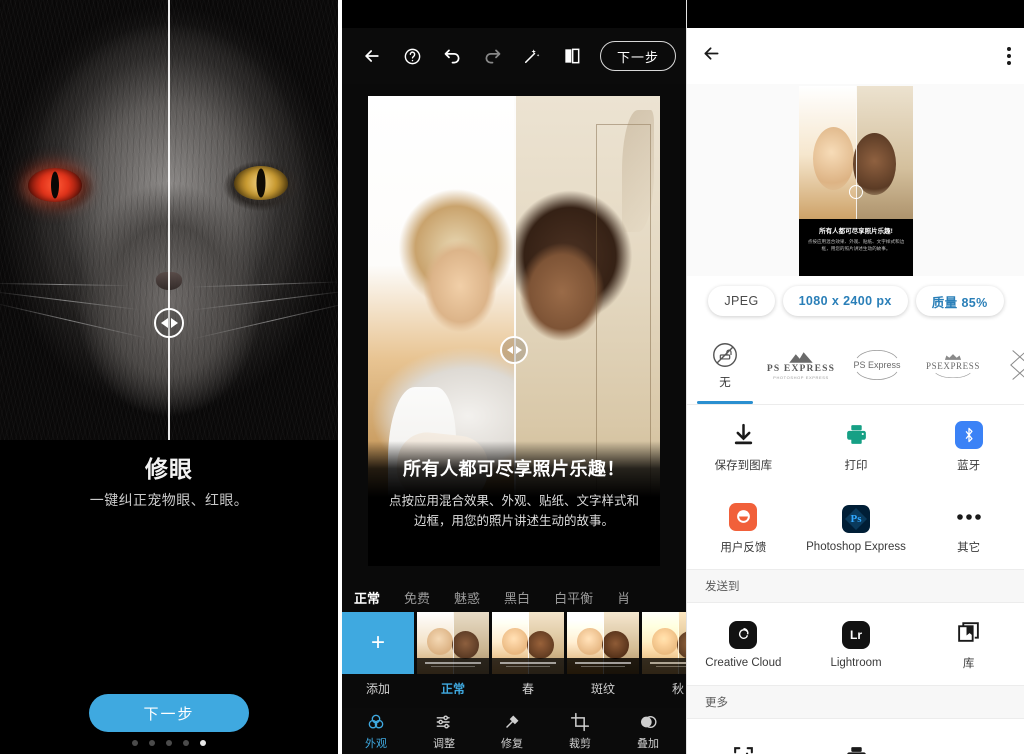  I want to click on more-image-target, so click(743, 736).